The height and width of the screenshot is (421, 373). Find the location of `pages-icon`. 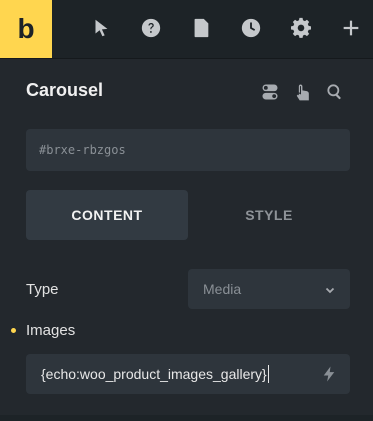

pages-icon is located at coordinates (201, 28).